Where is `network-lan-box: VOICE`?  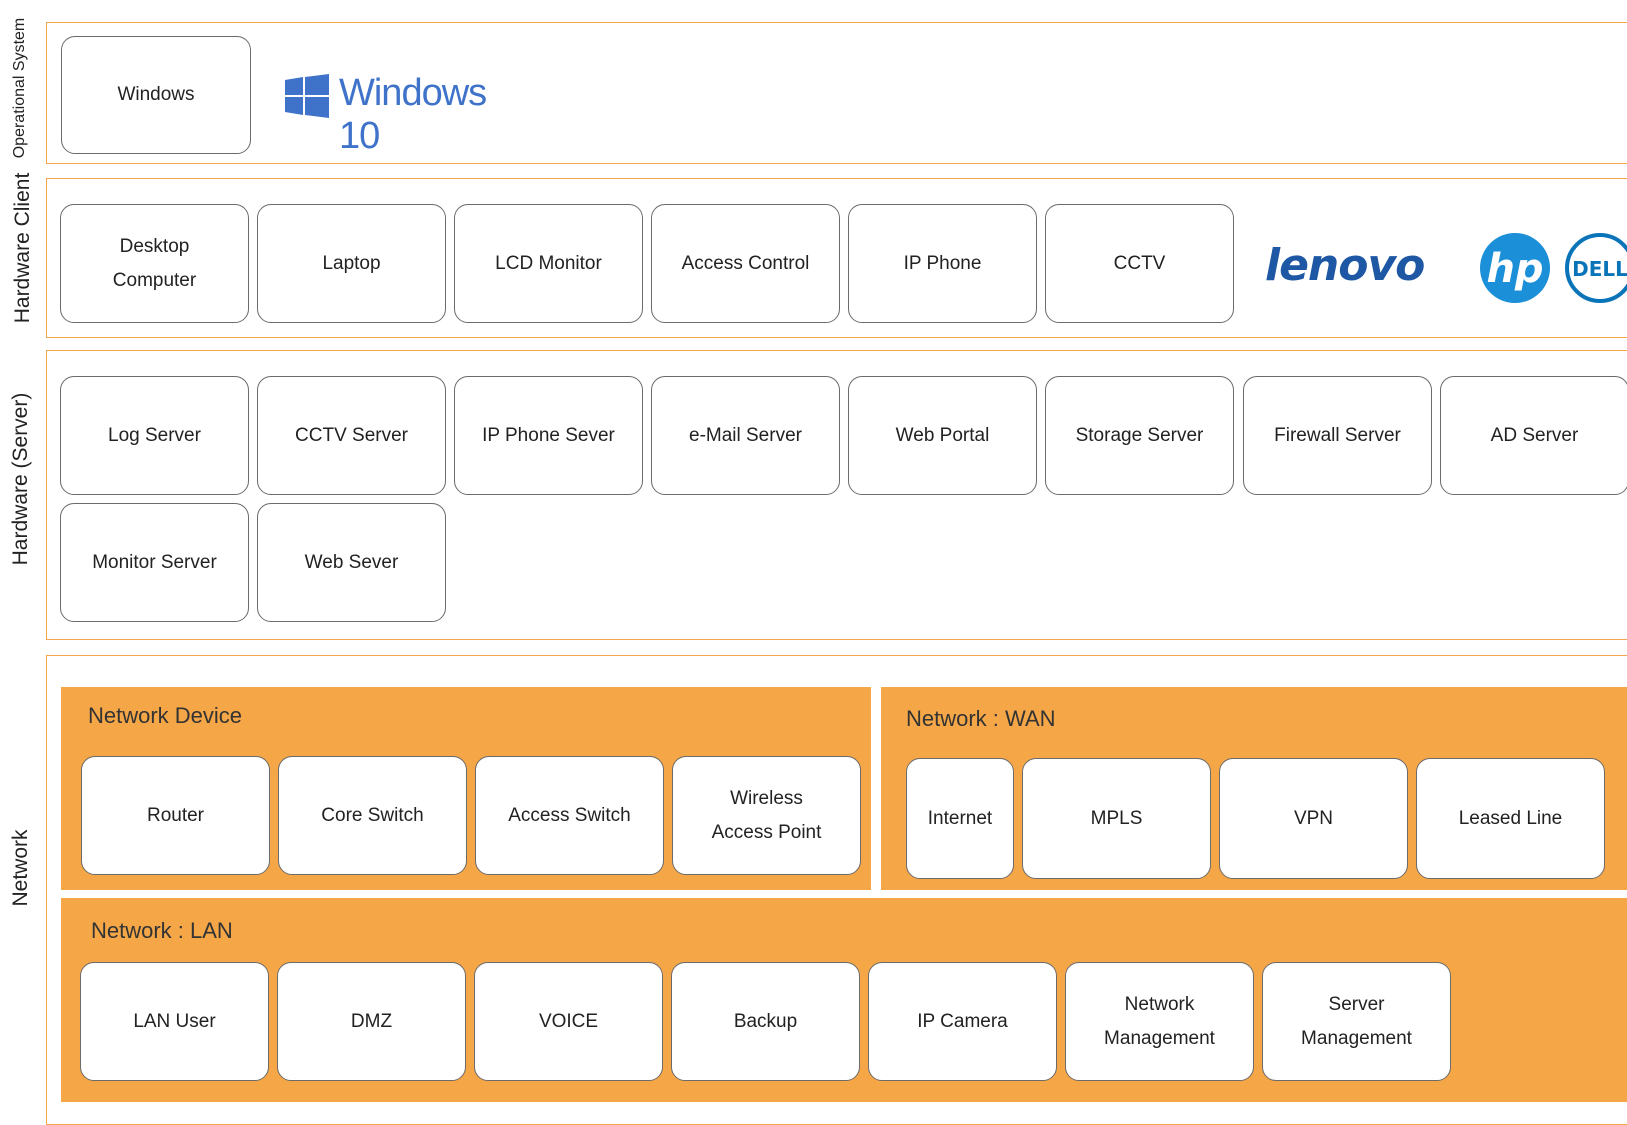
network-lan-box: VOICE is located at coordinates (568, 1021).